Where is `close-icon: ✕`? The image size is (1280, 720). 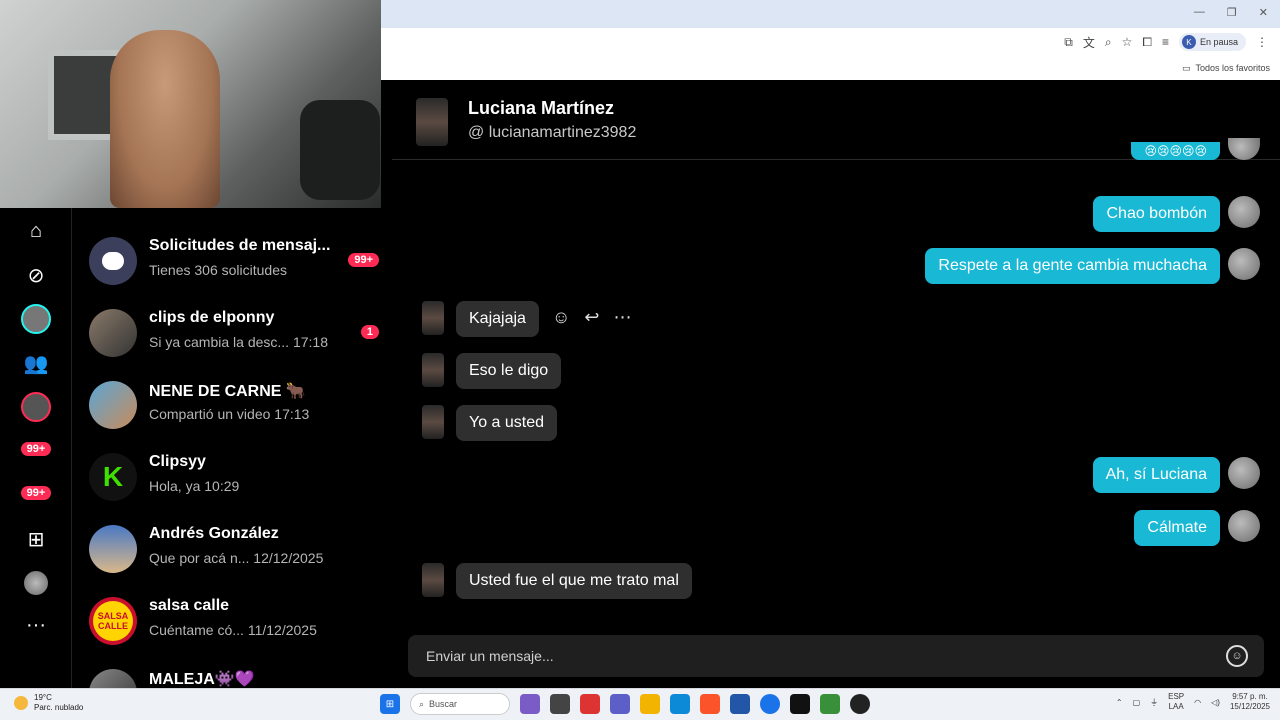 close-icon: ✕ is located at coordinates (1263, 12).